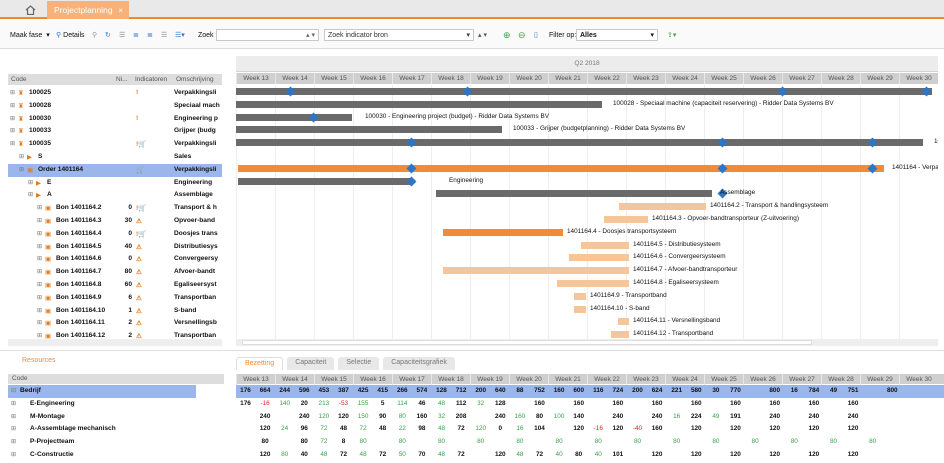  What do you see at coordinates (605, 245) in the screenshot?
I see `bar-b5` at bounding box center [605, 245].